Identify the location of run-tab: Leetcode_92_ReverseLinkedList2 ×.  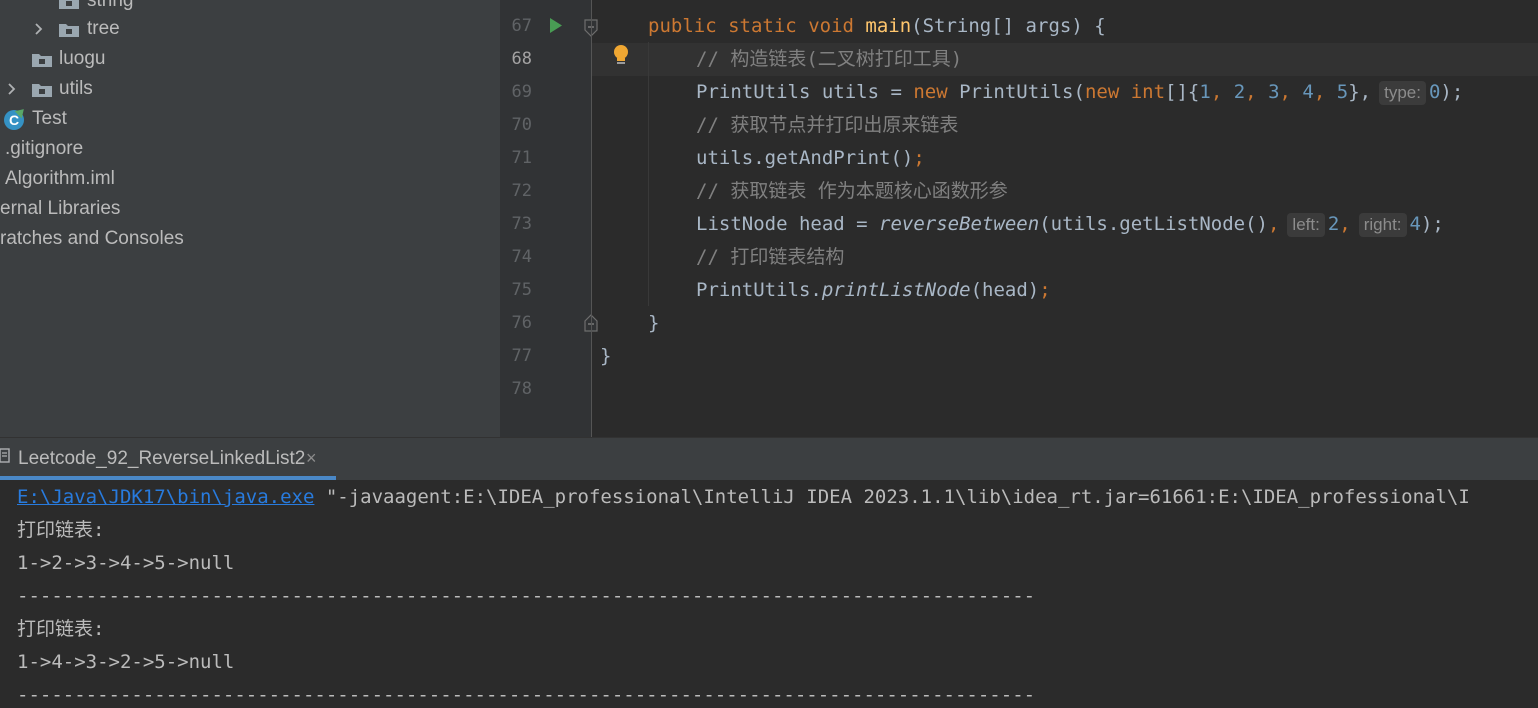
(168, 459).